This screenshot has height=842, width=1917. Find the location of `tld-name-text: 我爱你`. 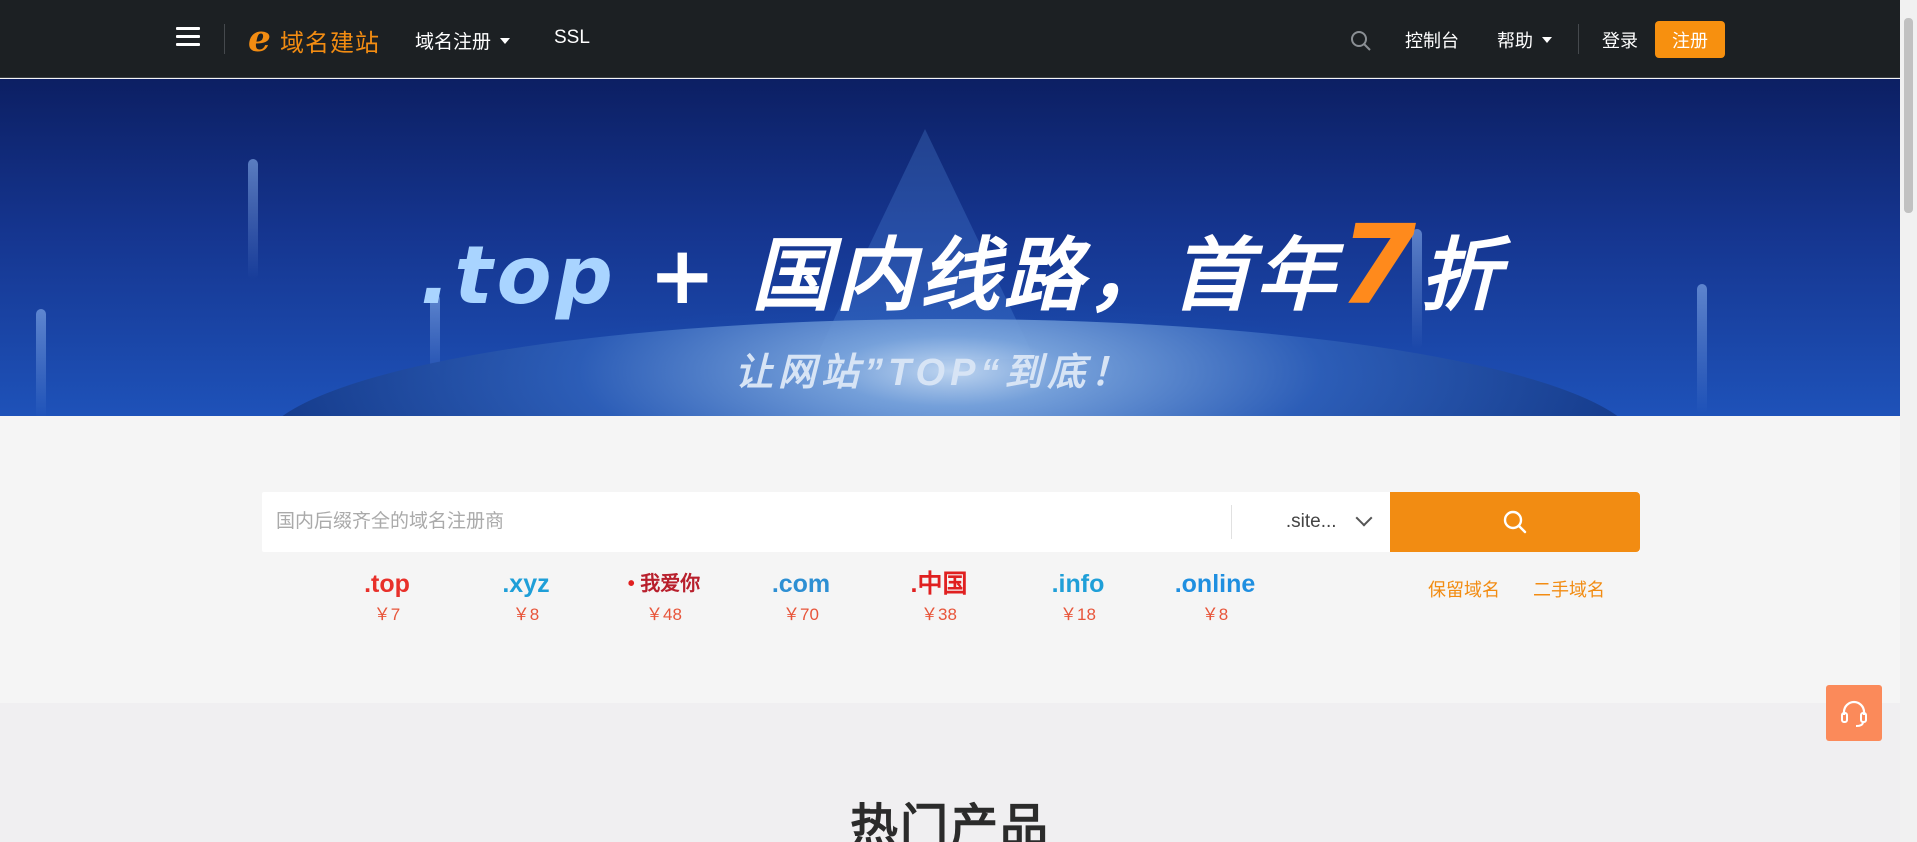

tld-name-text: 我爱你 is located at coordinates (670, 584).